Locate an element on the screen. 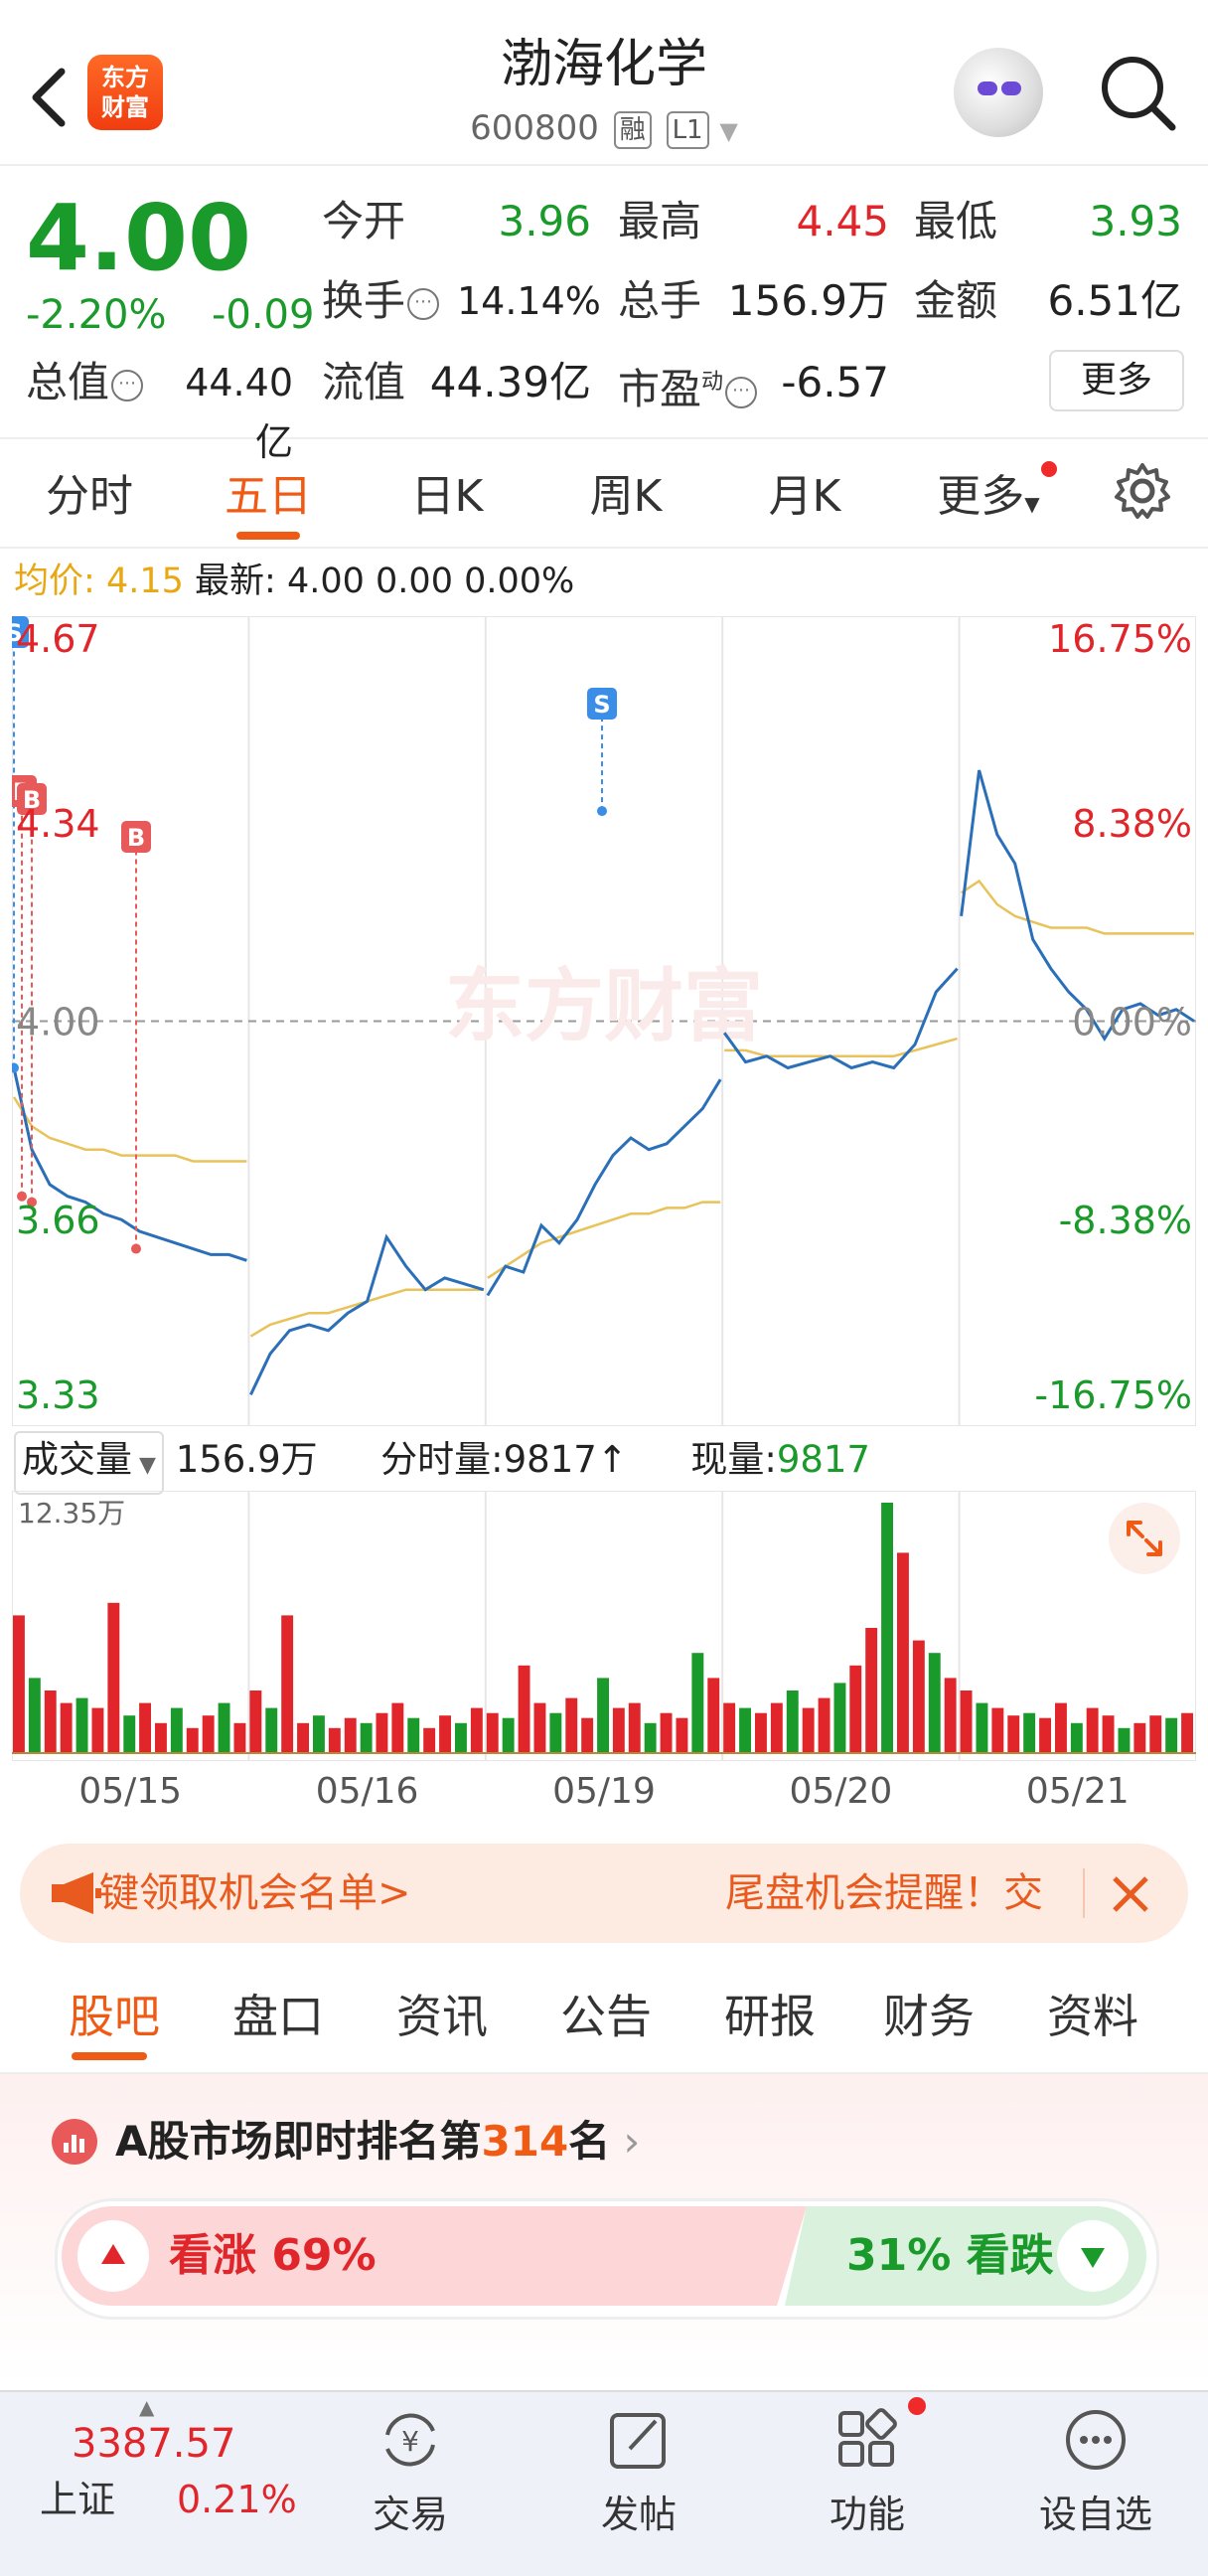 This screenshot has width=1208, height=2576. close-icon is located at coordinates (1130, 1894).